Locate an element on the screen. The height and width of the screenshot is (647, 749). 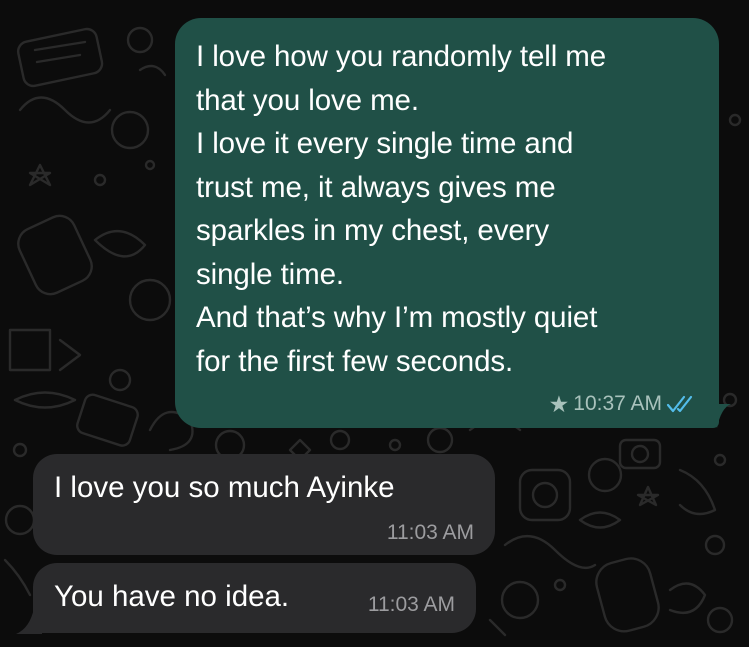
bubble-tail-outgoing is located at coordinates (719, 416).